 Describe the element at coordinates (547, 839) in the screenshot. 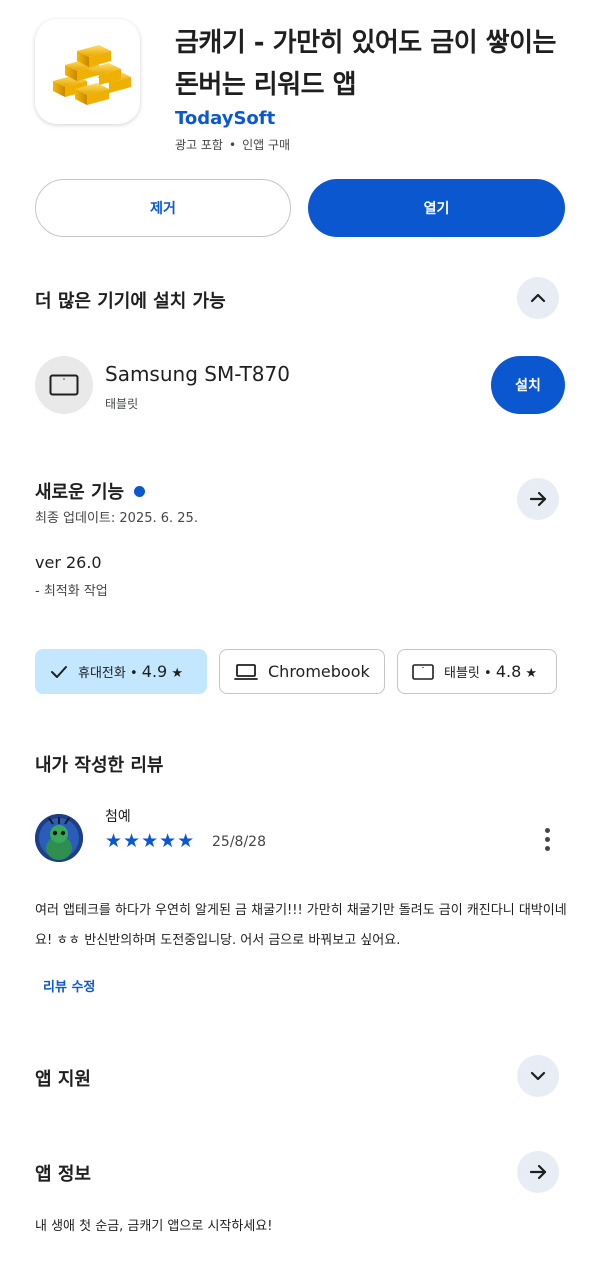

I see `review-more-options-button` at that location.